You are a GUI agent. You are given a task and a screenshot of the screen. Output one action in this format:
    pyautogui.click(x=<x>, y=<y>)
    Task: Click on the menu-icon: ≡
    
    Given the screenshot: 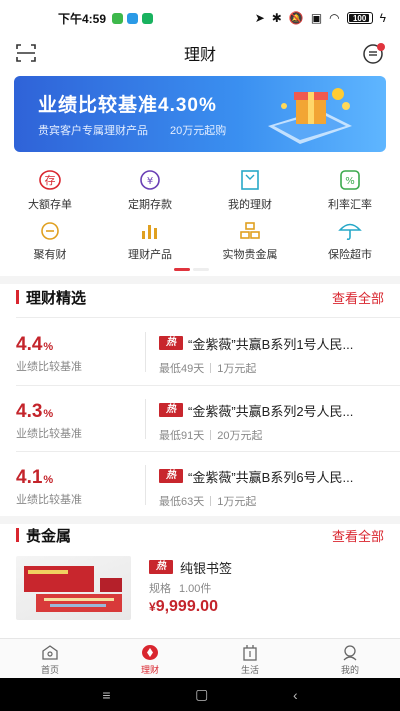 What is the action you would take?
    pyautogui.click(x=106, y=695)
    